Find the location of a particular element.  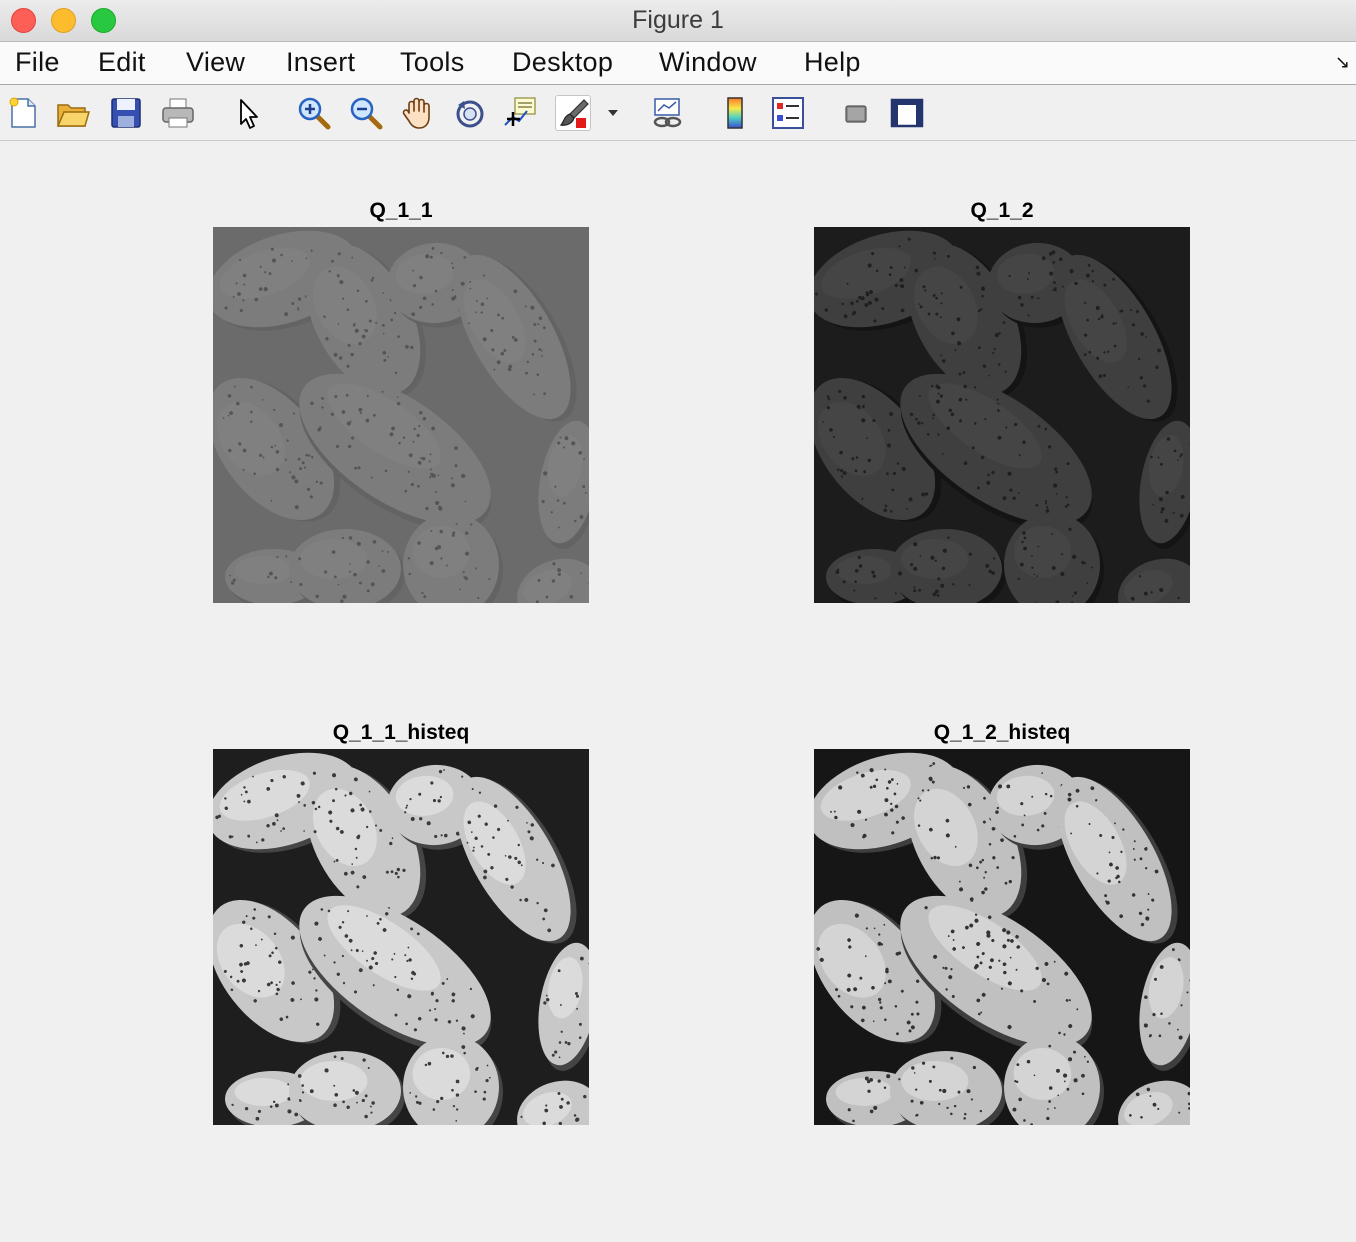

menu-window: Window is located at coordinates (708, 62).